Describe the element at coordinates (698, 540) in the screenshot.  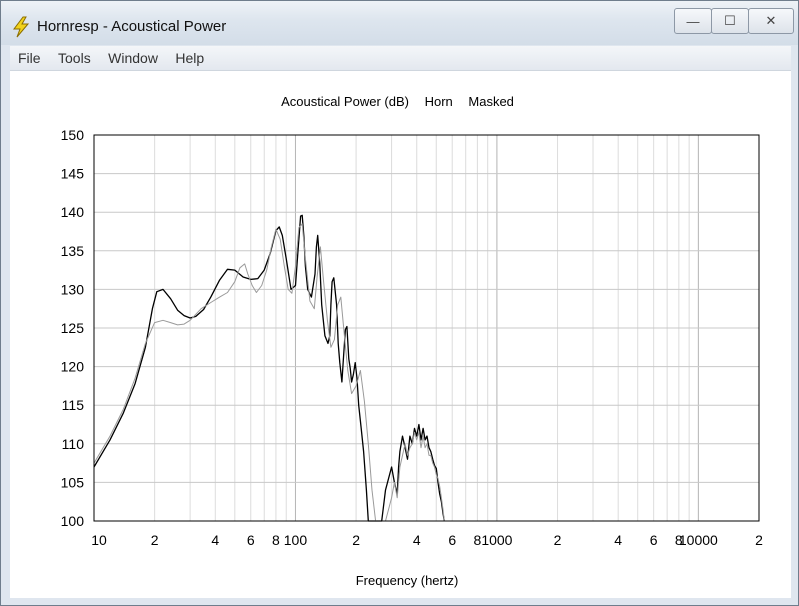
I see `x-tick-label: 10000` at that location.